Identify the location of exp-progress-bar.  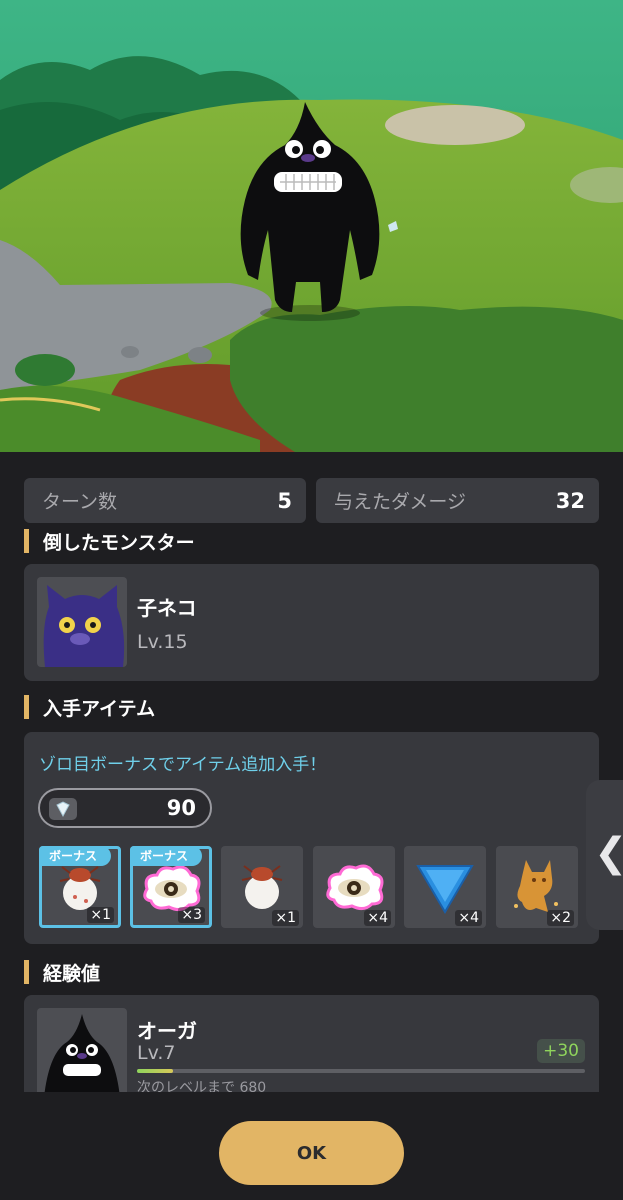
(361, 1071).